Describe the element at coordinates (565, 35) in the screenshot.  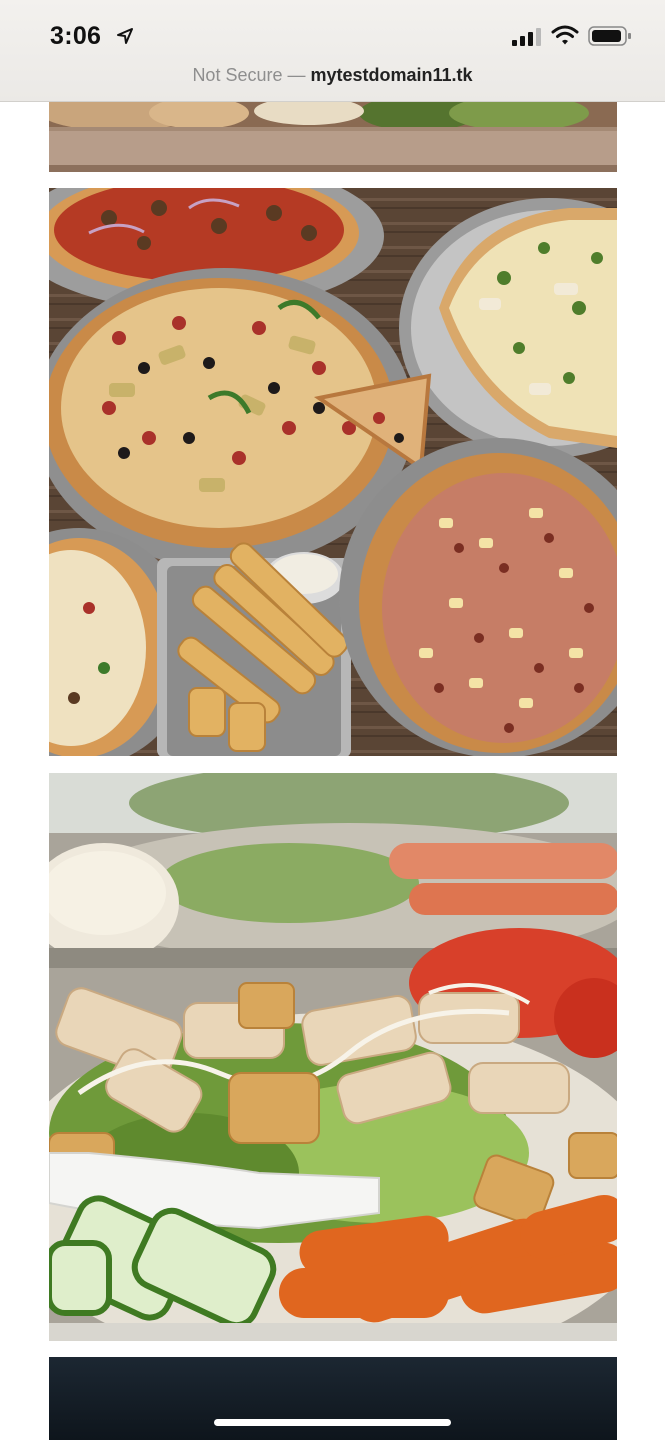
I see `wifi-icon` at that location.